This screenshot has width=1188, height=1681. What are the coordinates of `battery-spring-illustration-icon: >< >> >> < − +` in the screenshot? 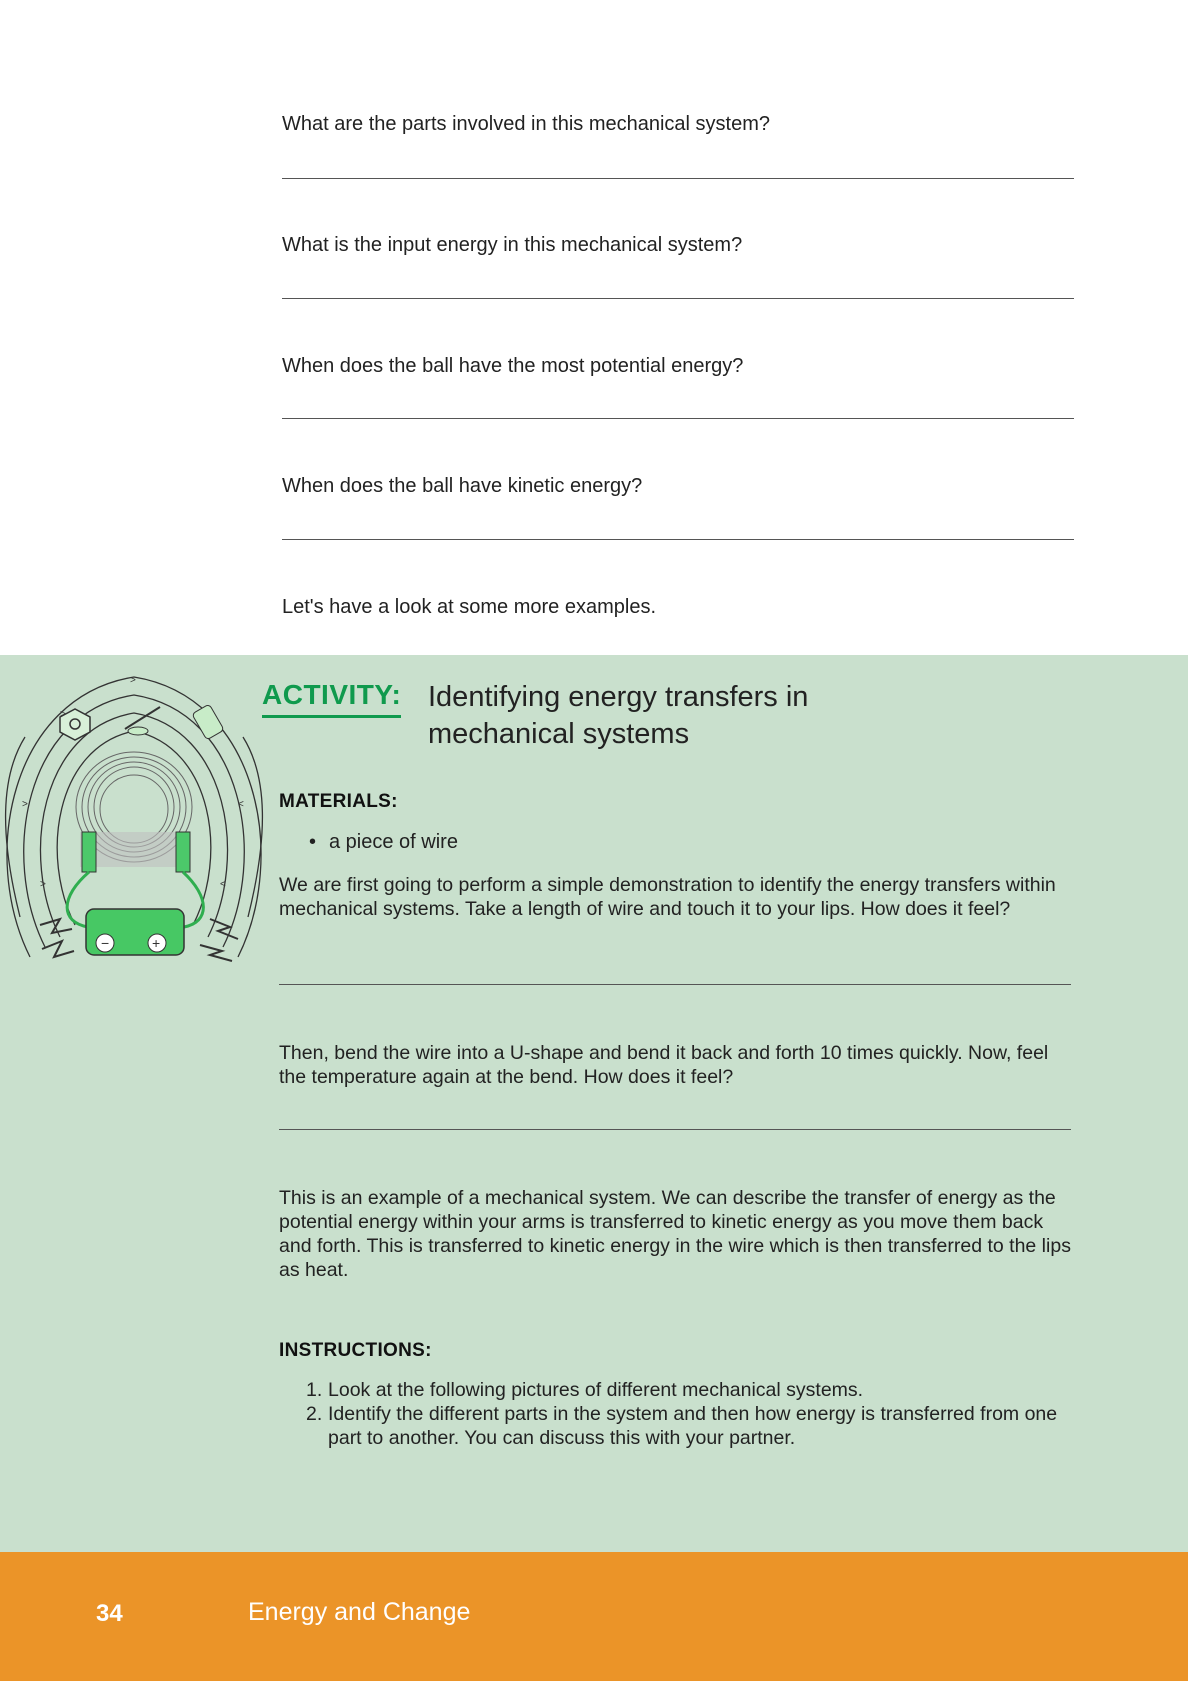 It's located at (134, 818).